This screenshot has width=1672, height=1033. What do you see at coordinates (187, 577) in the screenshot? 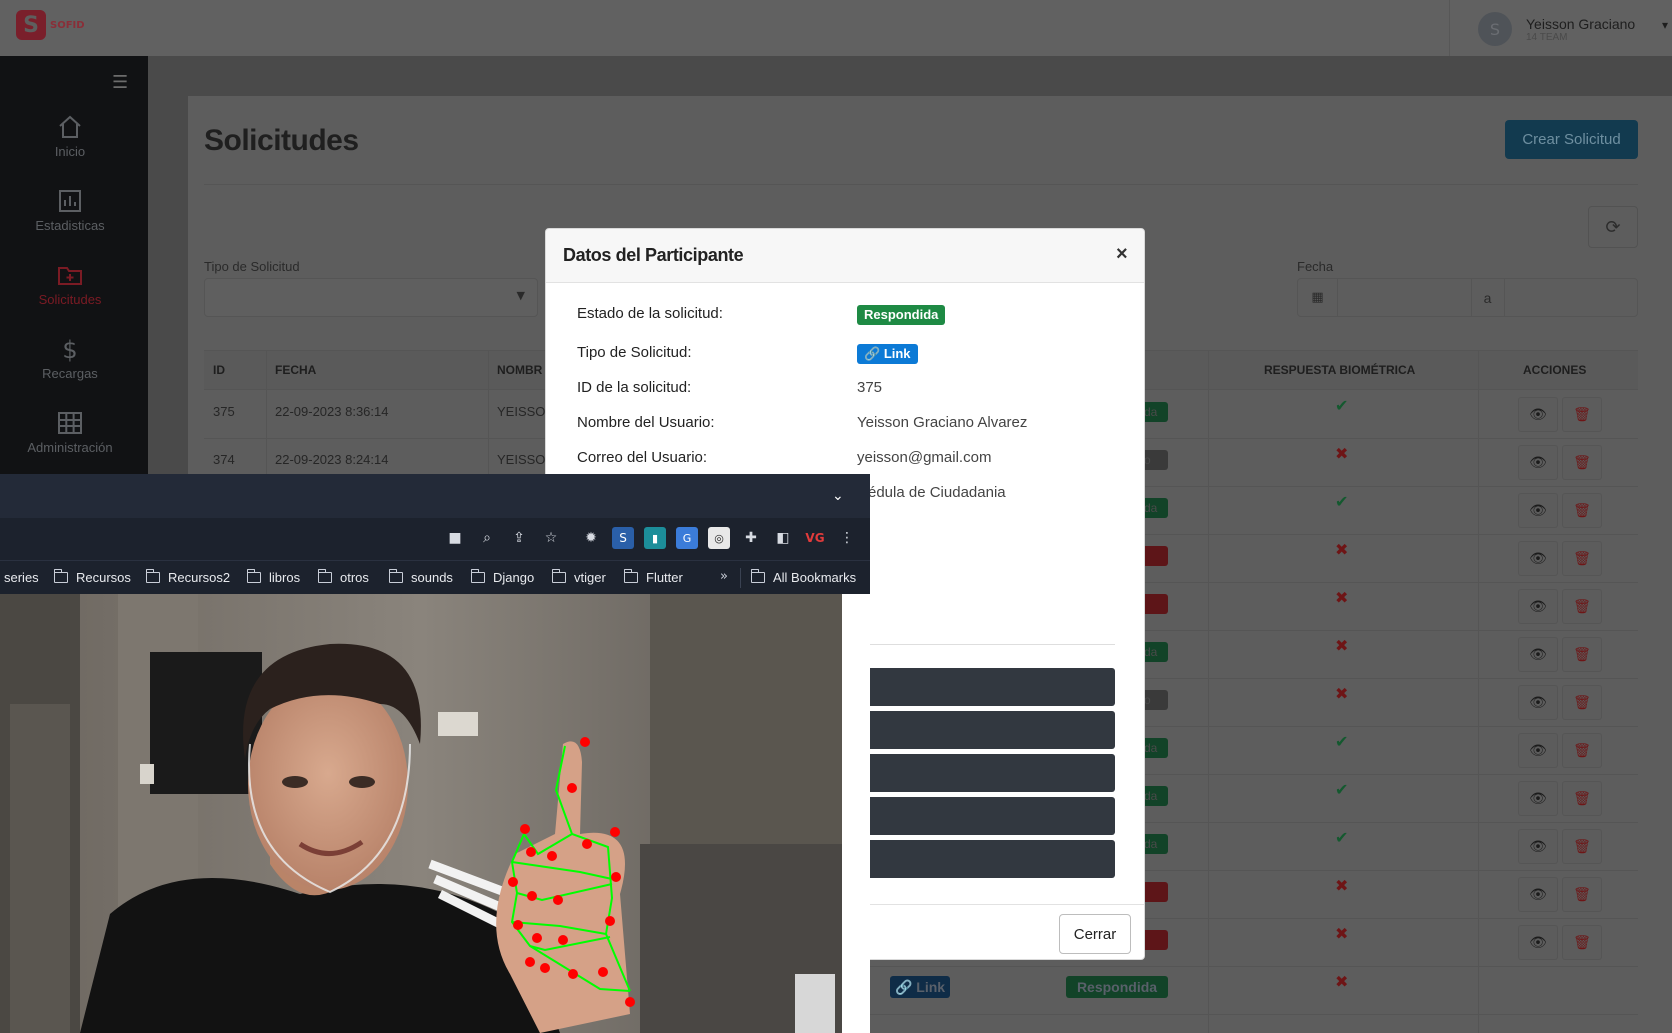
I see `bookmark-folder-recursos2: Recursos2` at bounding box center [187, 577].